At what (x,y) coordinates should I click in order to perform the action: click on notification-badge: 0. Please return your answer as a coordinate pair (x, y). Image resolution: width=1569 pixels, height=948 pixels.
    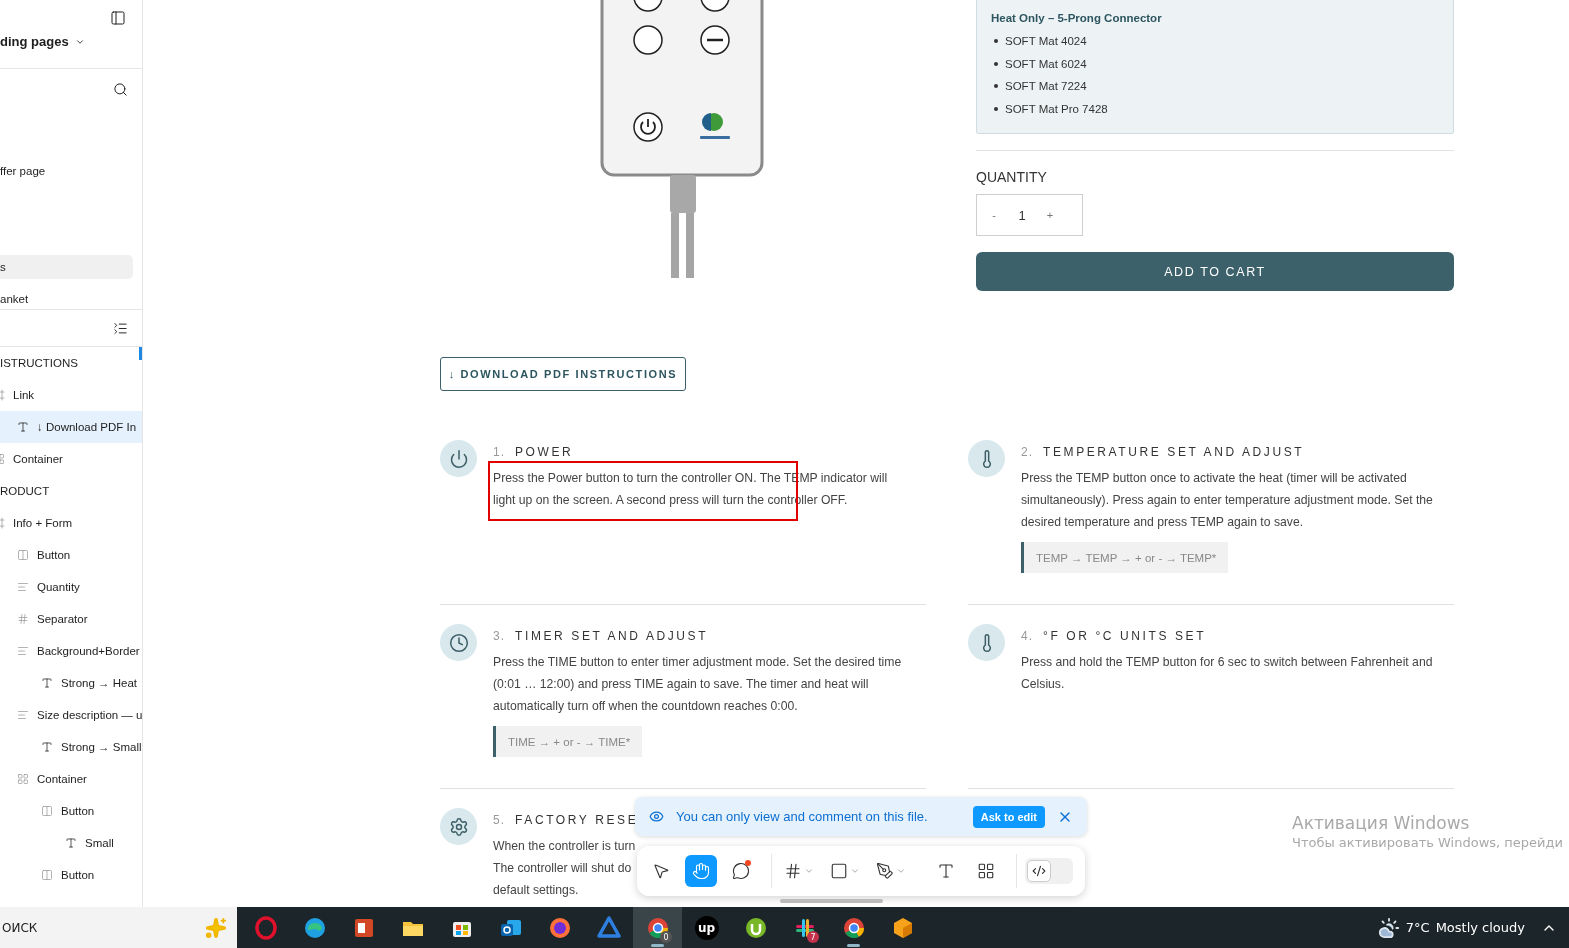
    Looking at the image, I should click on (666, 937).